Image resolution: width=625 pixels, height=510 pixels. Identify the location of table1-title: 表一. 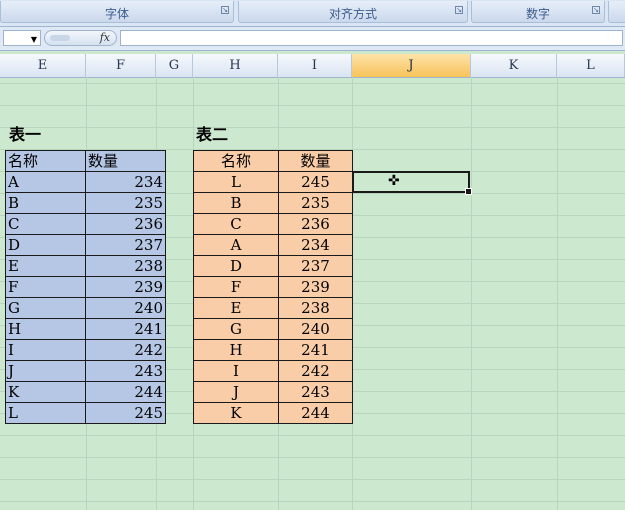
(25, 134).